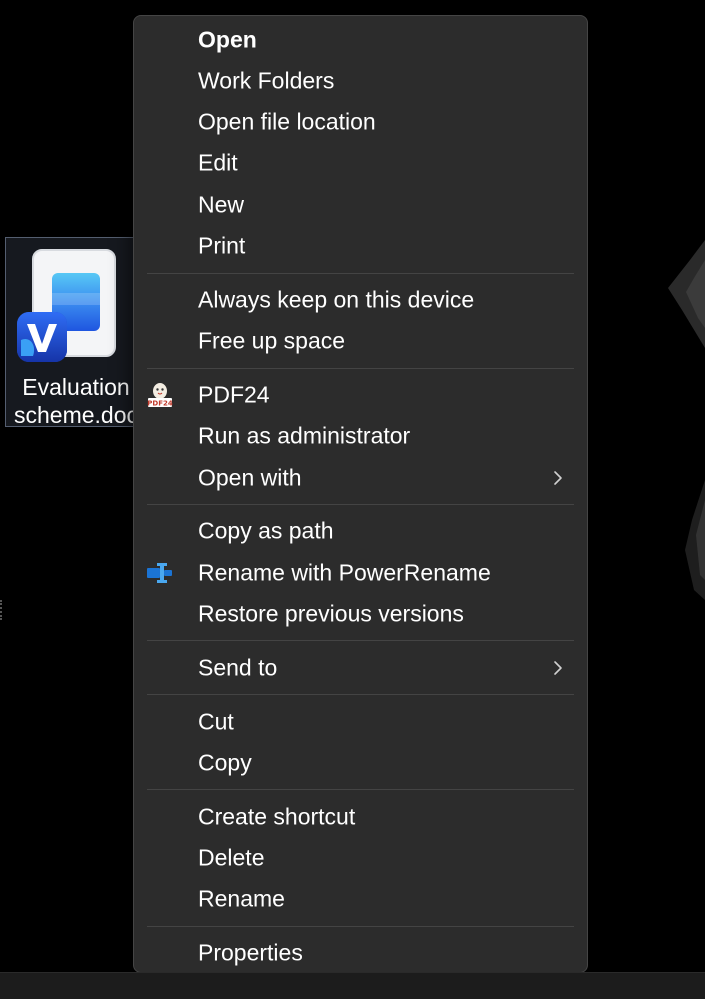 Image resolution: width=705 pixels, height=999 pixels. I want to click on menu-item-label: Work Folders, so click(266, 80).